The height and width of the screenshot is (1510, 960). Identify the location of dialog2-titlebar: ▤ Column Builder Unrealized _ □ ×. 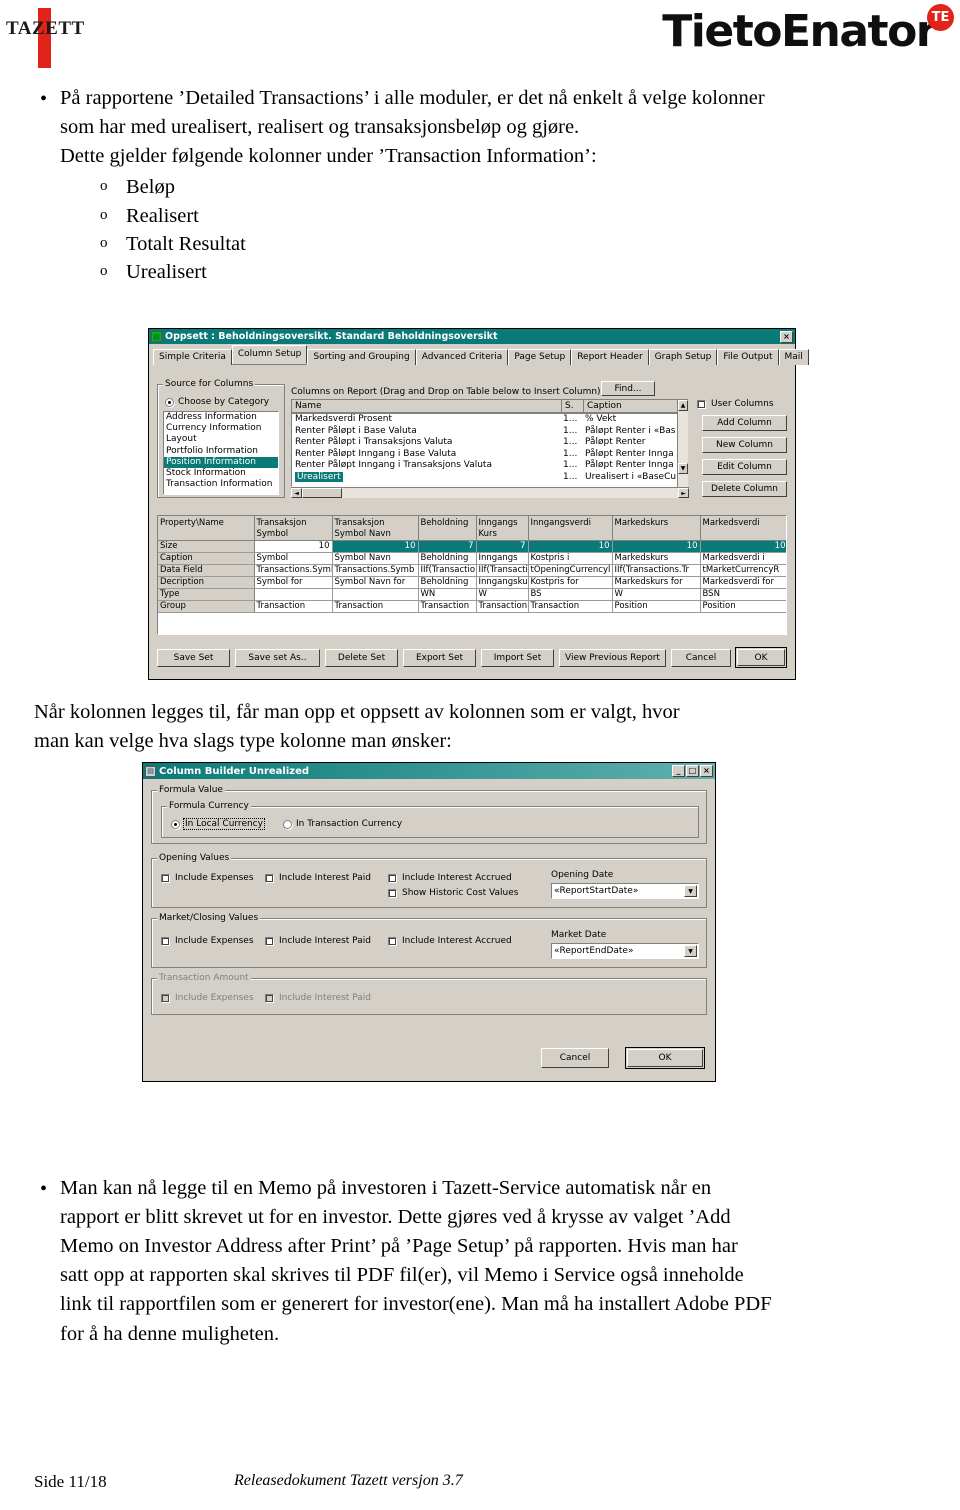
(429, 771).